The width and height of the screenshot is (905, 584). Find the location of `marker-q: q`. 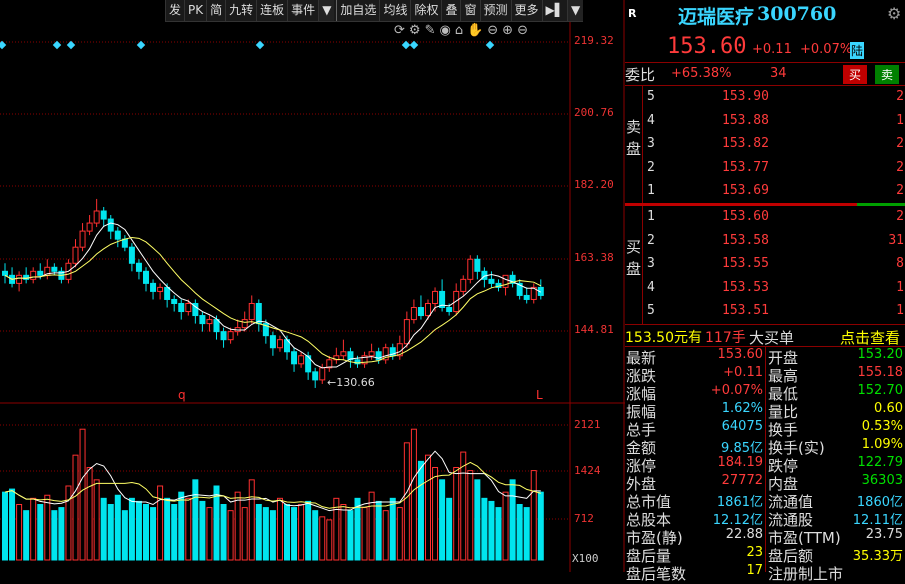

marker-q: q is located at coordinates (182, 395).